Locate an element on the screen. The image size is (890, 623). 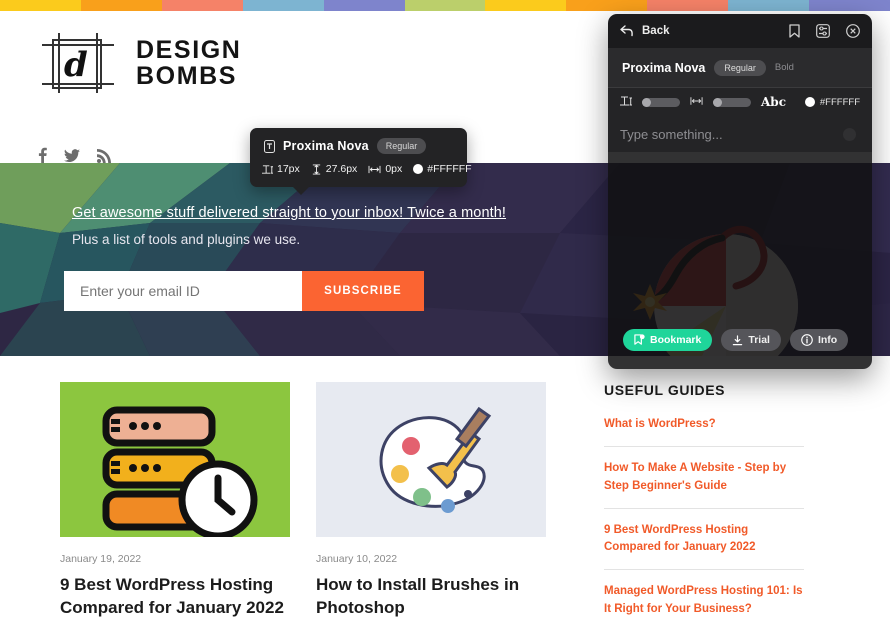
paint-palette-illustration is located at coordinates (435, 459).